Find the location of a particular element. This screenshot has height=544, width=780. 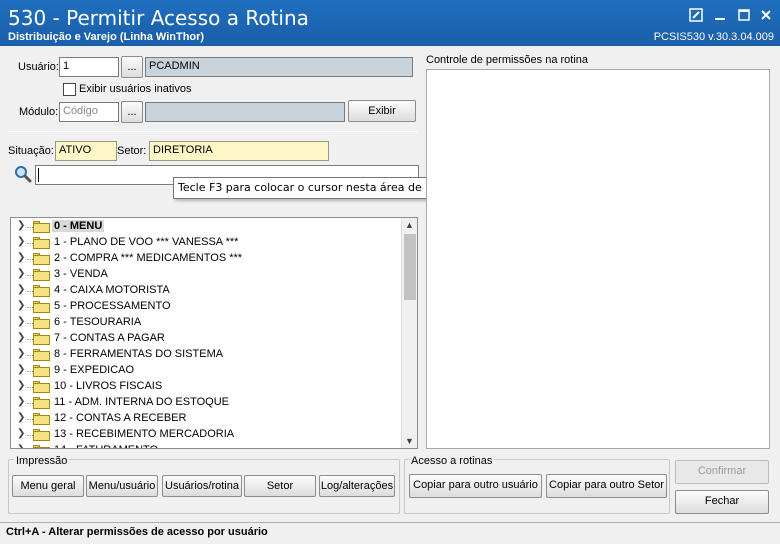

maximize-icon is located at coordinates (744, 15).